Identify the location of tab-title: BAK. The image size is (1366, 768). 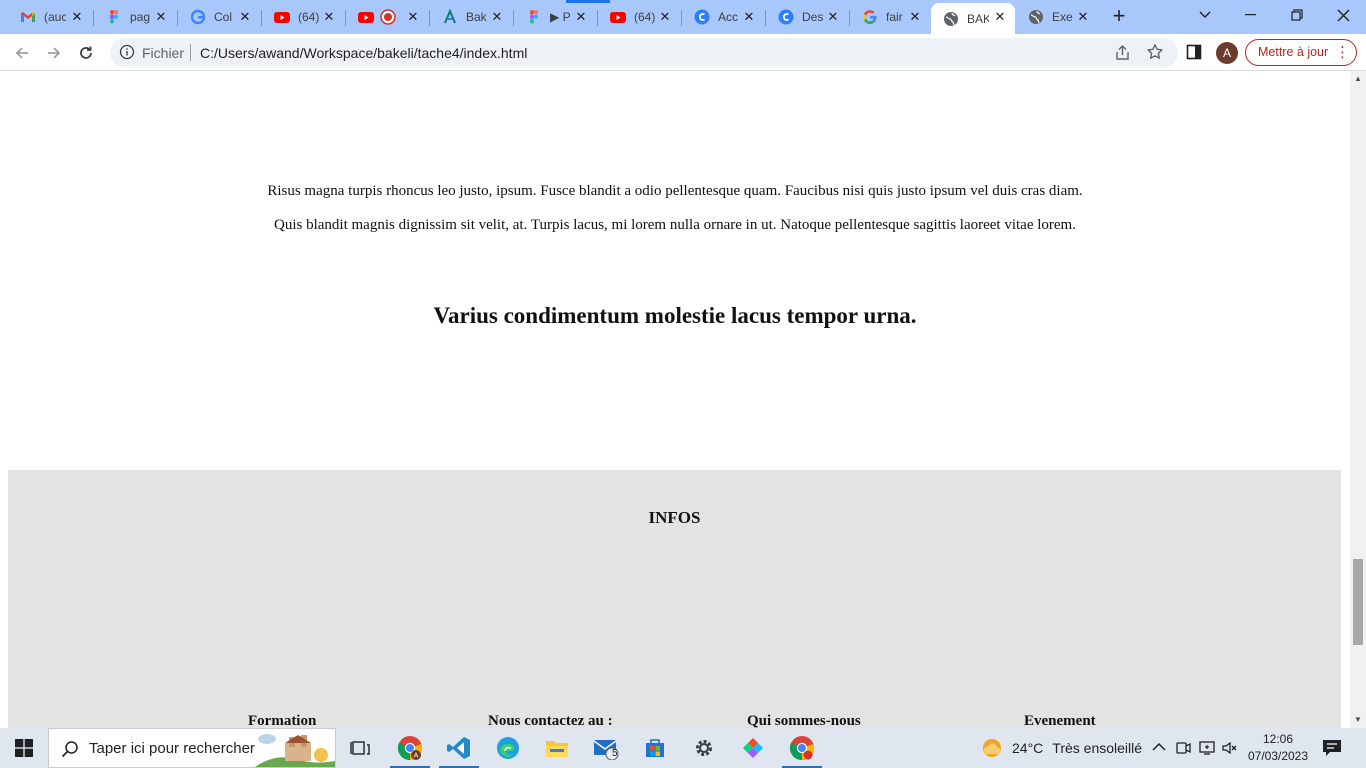
(978, 18).